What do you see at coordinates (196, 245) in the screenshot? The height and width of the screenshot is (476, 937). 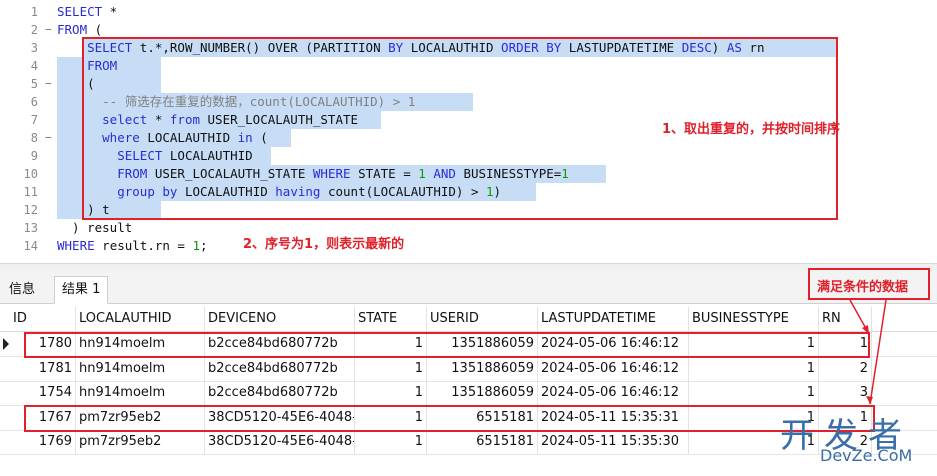 I see `code-token: 1` at bounding box center [196, 245].